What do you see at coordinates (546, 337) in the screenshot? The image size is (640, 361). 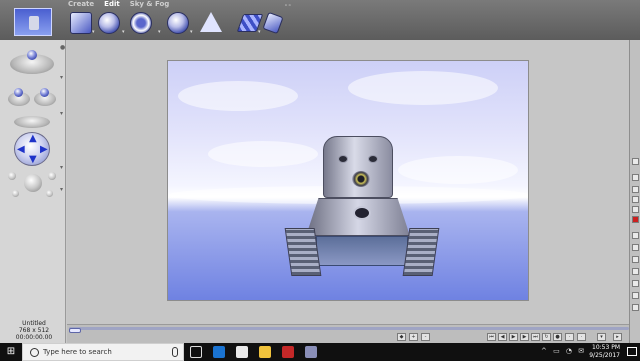 I see `loop-icon: ↻` at bounding box center [546, 337].